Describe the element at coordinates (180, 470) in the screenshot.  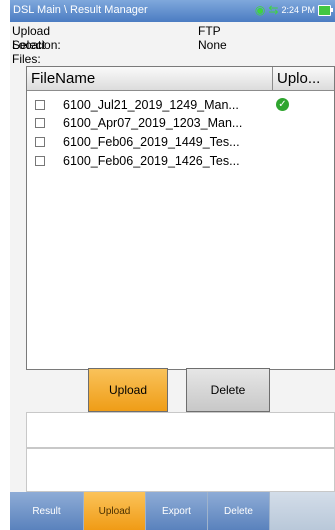
I see `message-panel` at that location.